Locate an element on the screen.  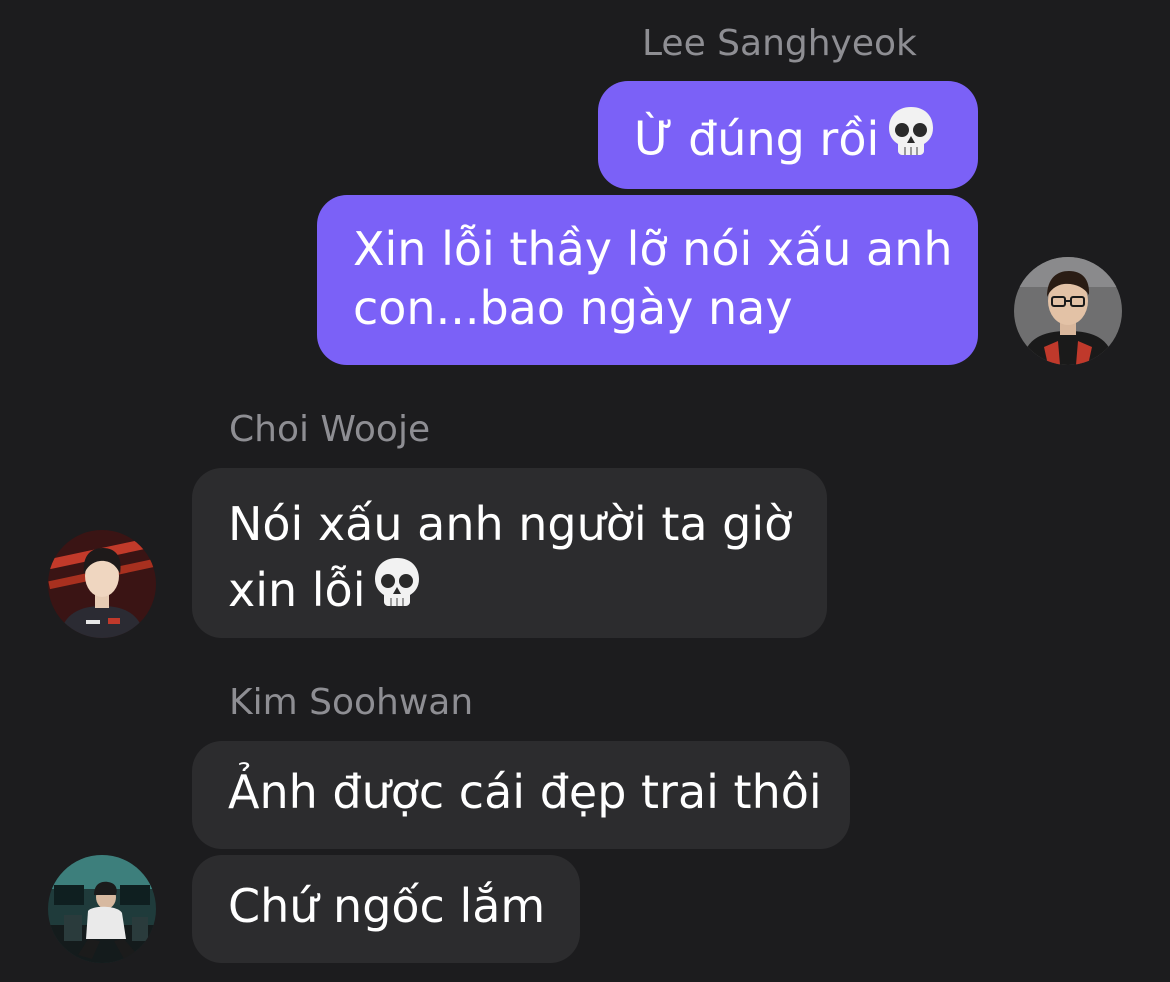
message-text-line: Nói xấu anh người ta giờ is located at coordinates (510, 524).